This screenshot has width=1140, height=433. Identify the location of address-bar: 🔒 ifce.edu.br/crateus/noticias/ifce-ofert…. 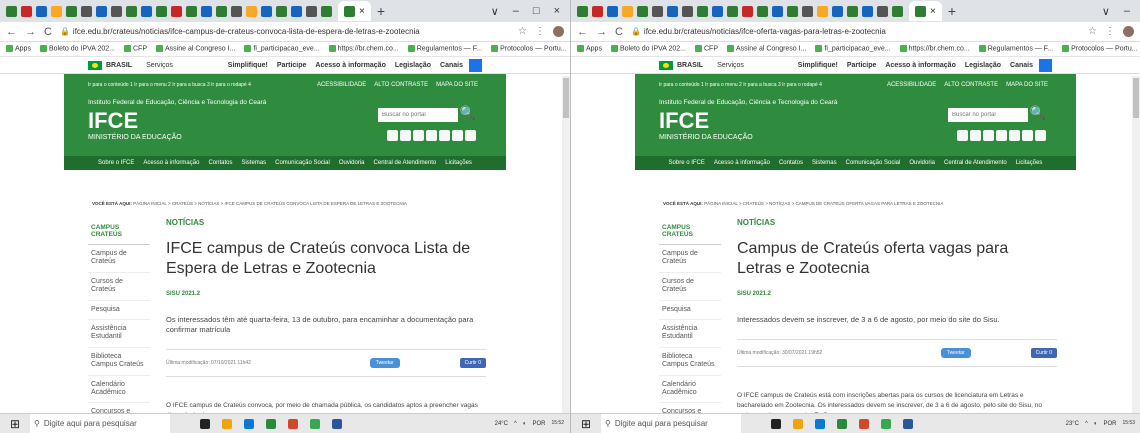
(855, 31).